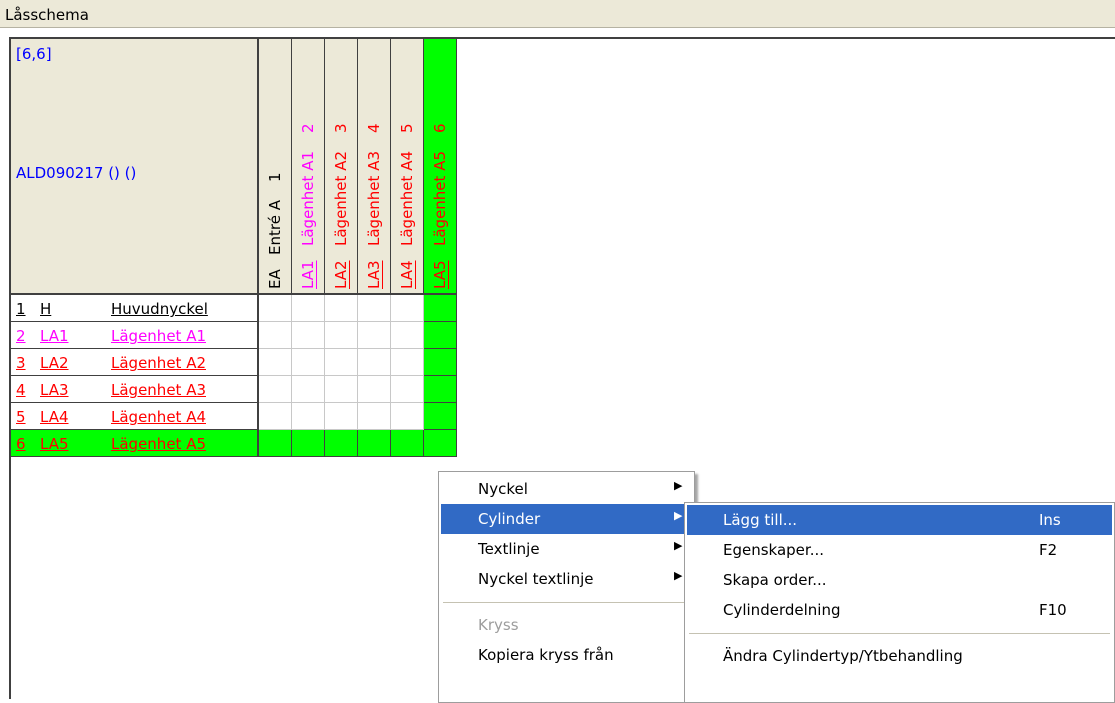 This screenshot has width=1115, height=703. What do you see at coordinates (308, 128) in the screenshot?
I see `column-number: 2` at bounding box center [308, 128].